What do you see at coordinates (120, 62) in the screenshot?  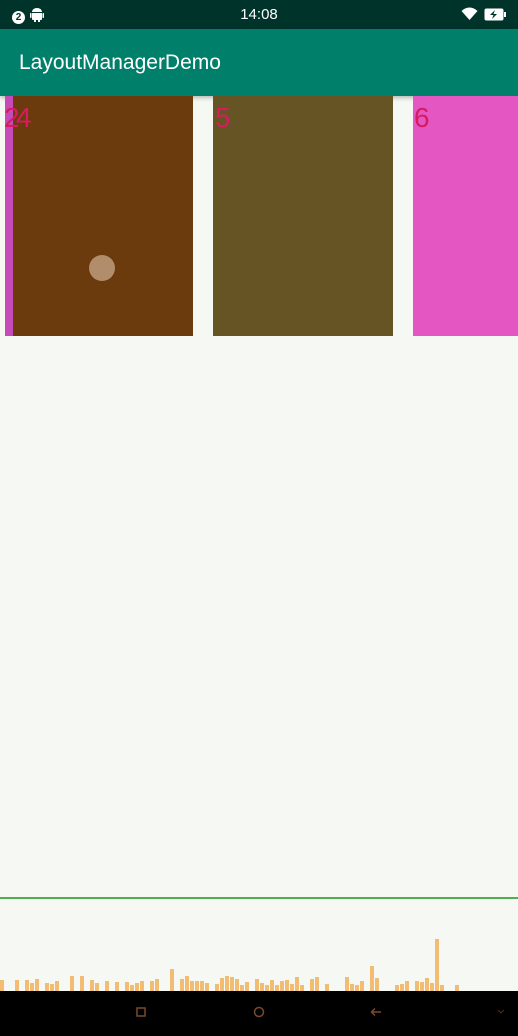 I see `app-title: LayoutManagerDemo` at bounding box center [120, 62].